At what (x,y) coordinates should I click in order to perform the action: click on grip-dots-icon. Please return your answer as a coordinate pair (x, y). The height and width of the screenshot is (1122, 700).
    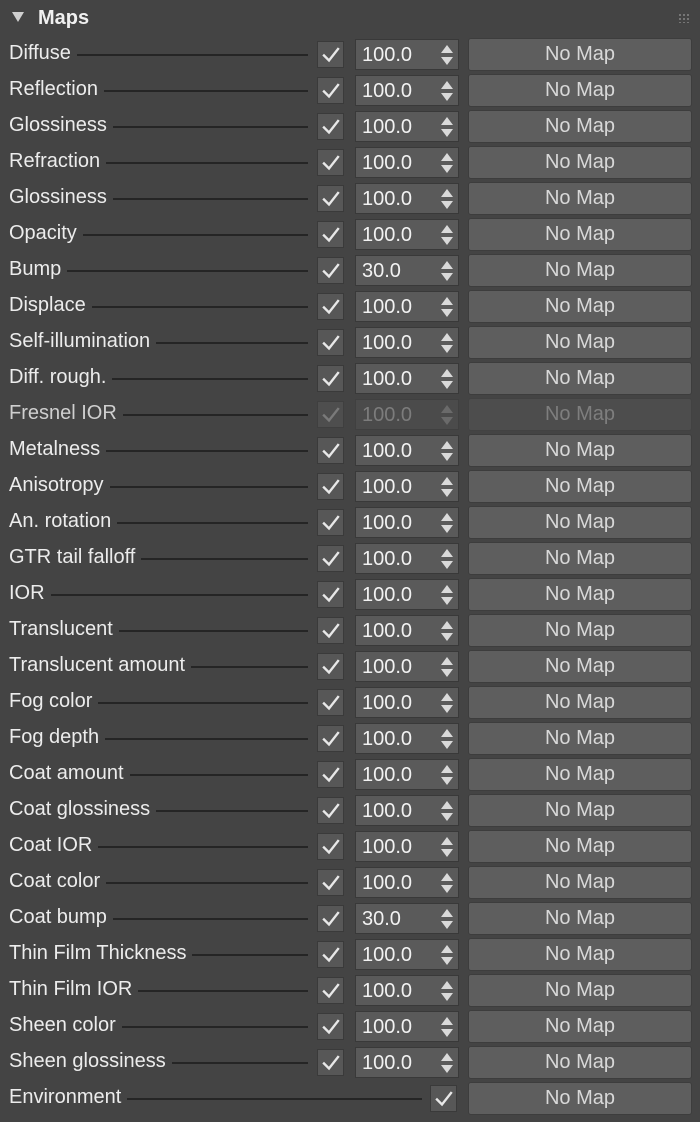
    Looking at the image, I should click on (684, 18).